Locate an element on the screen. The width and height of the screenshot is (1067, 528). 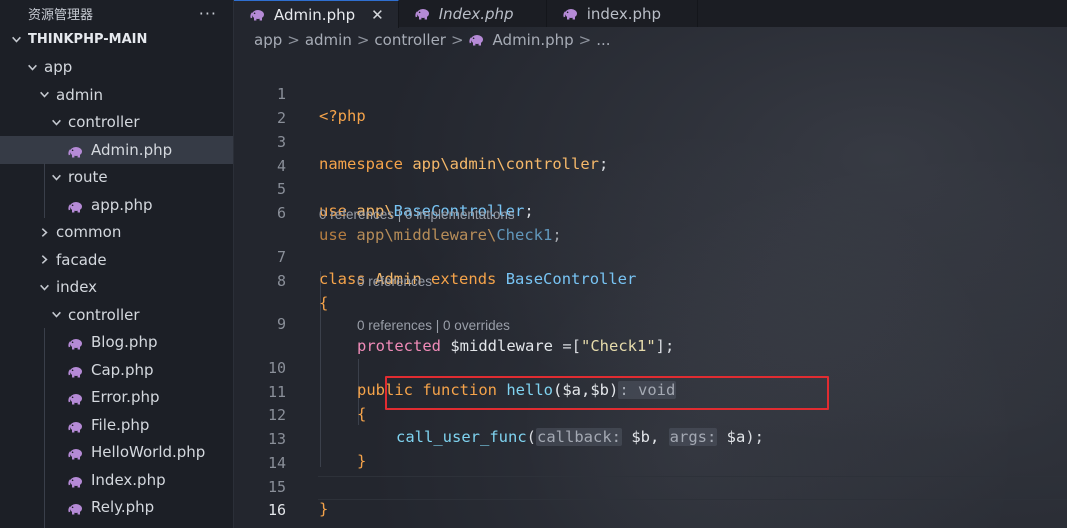
close-icon: ✕ is located at coordinates (377, 15).